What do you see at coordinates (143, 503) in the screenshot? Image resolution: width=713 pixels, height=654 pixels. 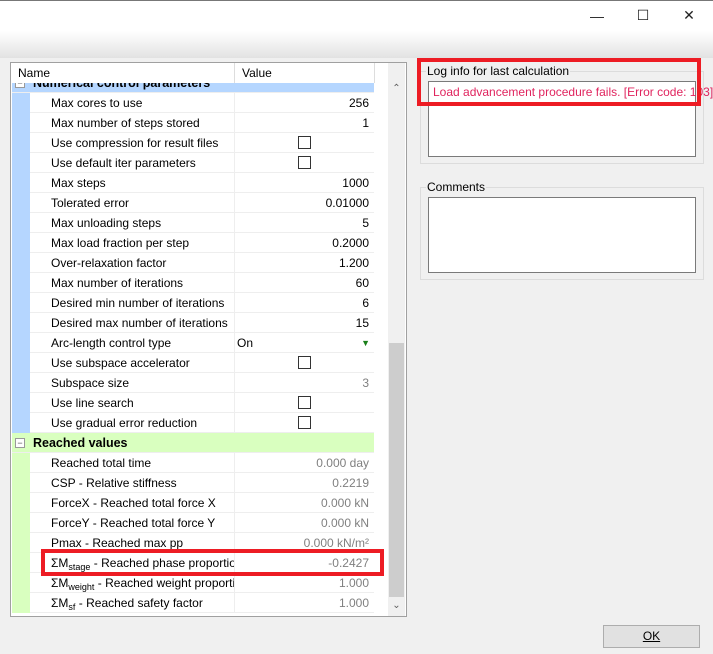 I see `row-name: ForceX - Reached total force X` at bounding box center [143, 503].